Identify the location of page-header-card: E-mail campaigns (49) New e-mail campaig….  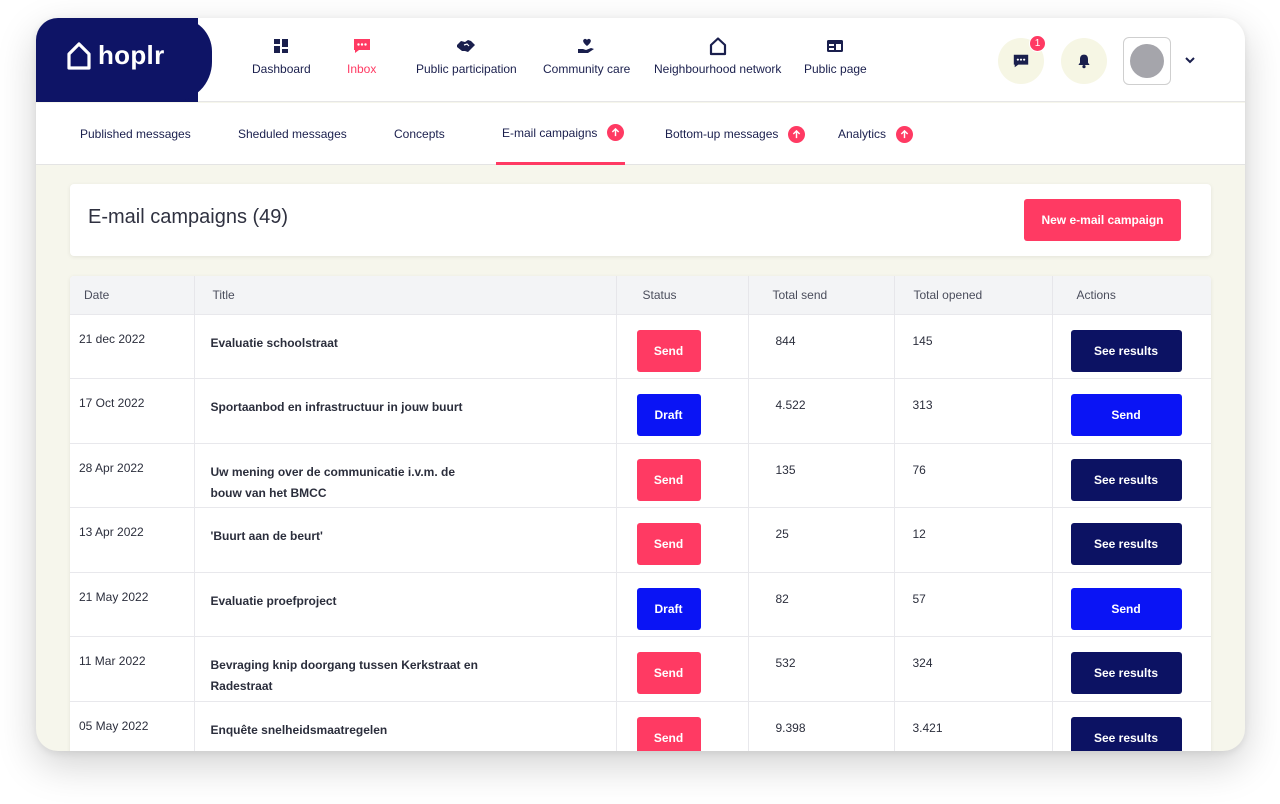
(640, 220).